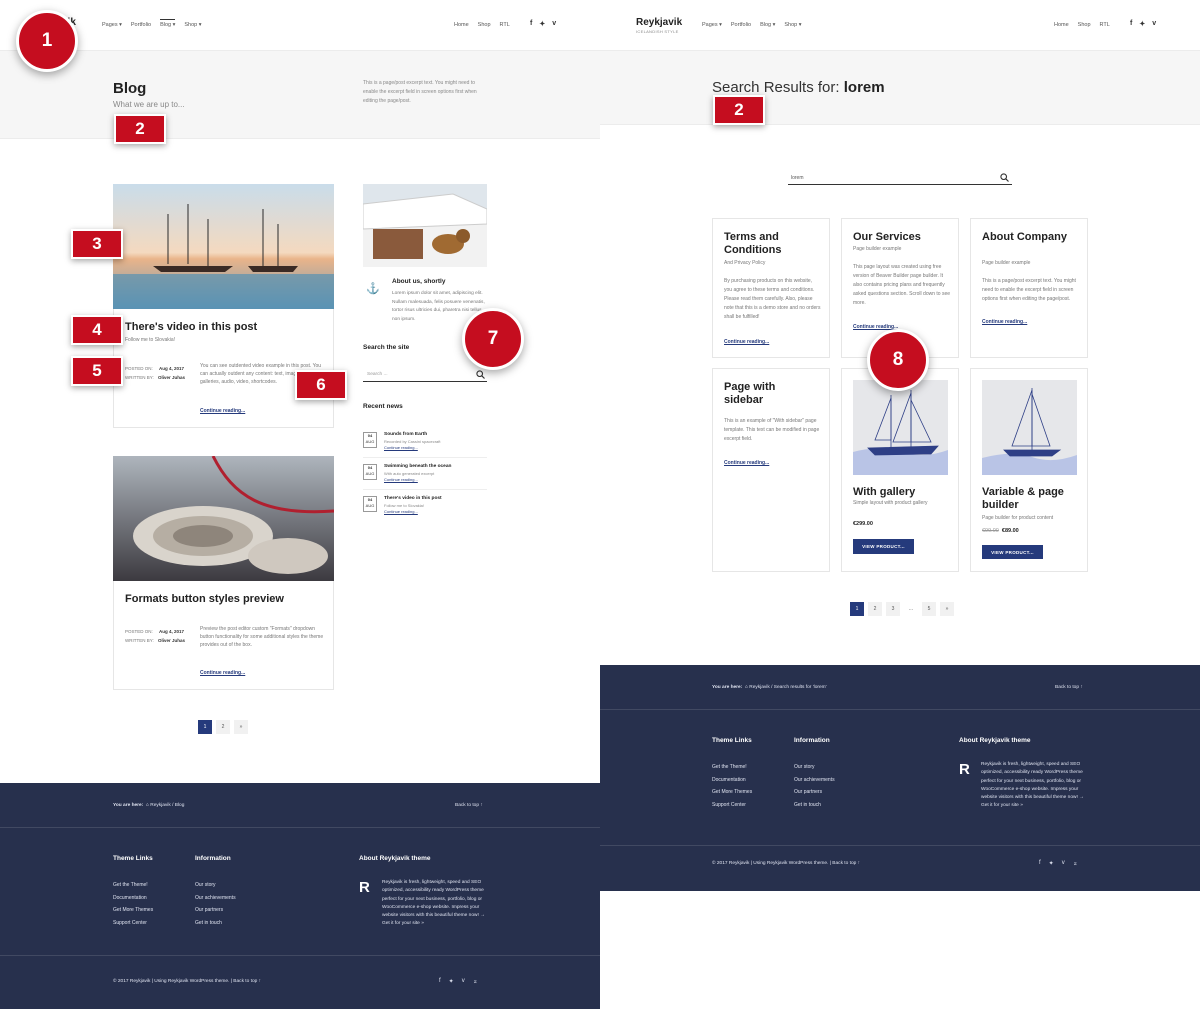 The height and width of the screenshot is (1009, 1200). Describe the element at coordinates (364, 887) in the screenshot. I see `reykjavik-r-logo: R` at that location.